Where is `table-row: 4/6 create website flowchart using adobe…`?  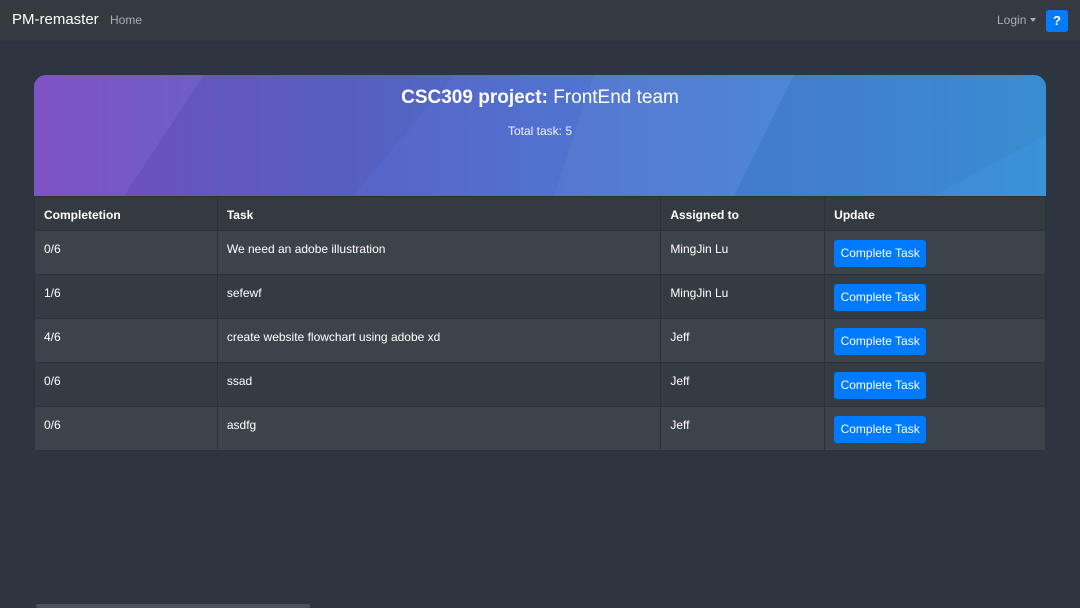
table-row: 4/6 create website flowchart using adobe… is located at coordinates (540, 340).